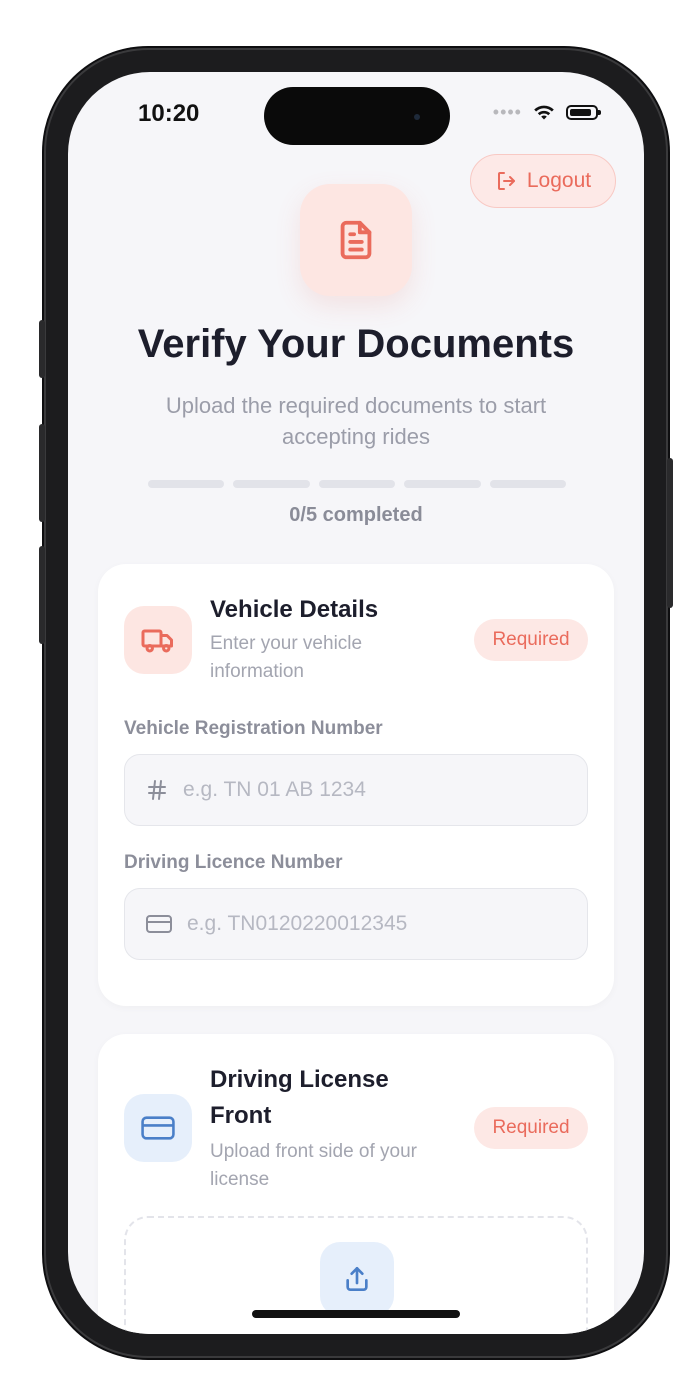 The image size is (700, 1400). What do you see at coordinates (583, 112) in the screenshot?
I see `battery-icon` at bounding box center [583, 112].